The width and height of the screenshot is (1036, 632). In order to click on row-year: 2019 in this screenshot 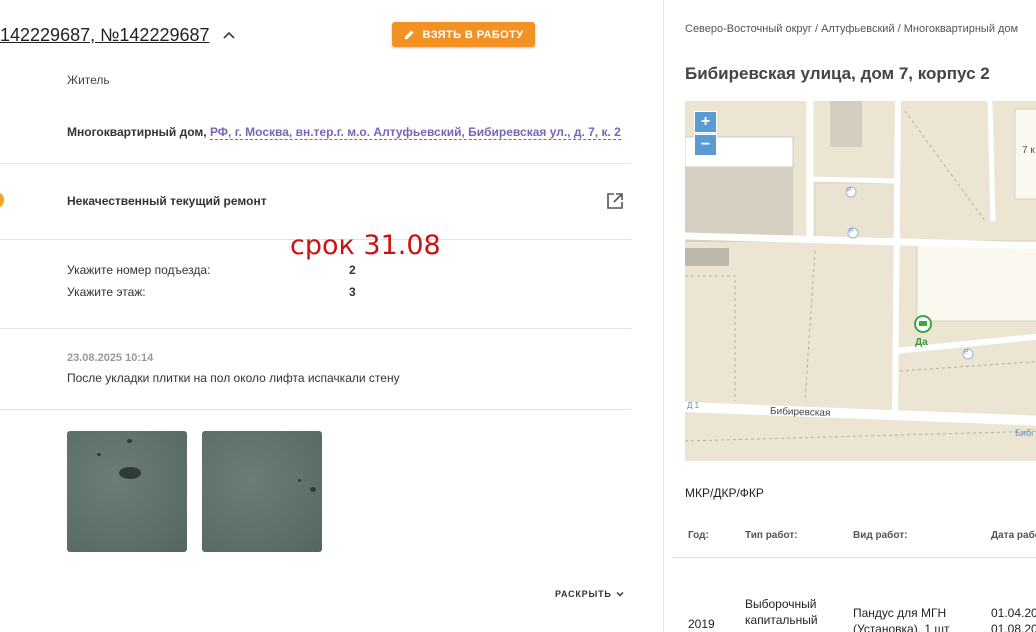, I will do `click(701, 624)`.